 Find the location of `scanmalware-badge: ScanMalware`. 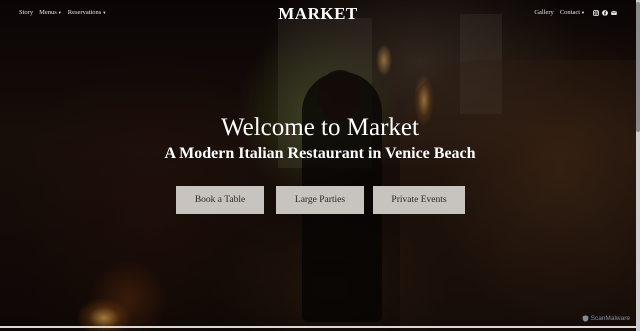

scanmalware-badge: ScanMalware is located at coordinates (606, 318).